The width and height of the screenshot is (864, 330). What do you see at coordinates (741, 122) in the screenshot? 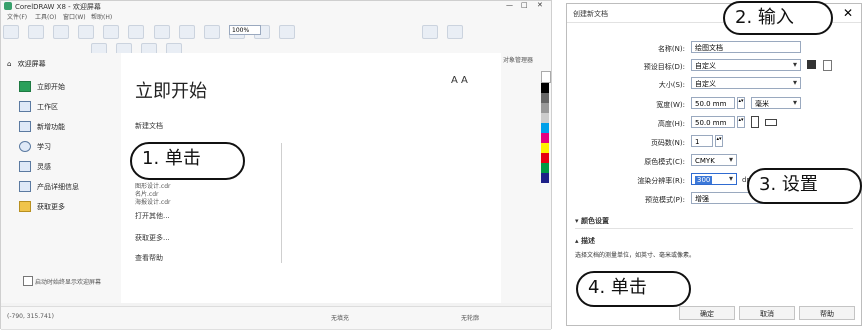
I see `height-spinner: ▴▾` at bounding box center [741, 122].